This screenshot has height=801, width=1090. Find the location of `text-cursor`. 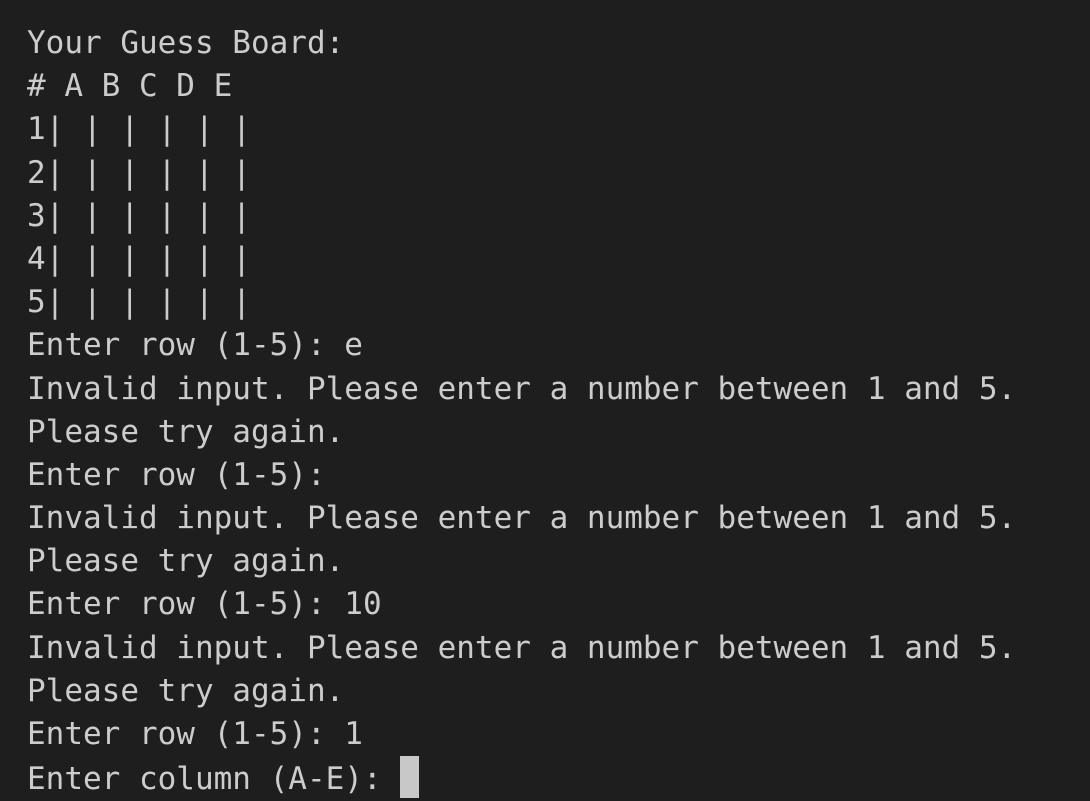

text-cursor is located at coordinates (410, 777).